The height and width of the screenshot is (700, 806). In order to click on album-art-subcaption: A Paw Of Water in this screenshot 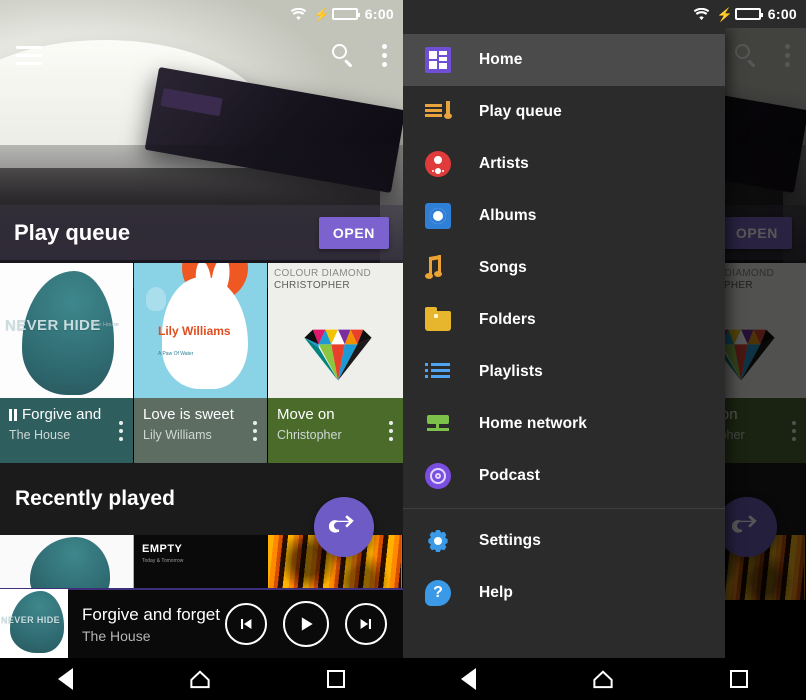, I will do `click(176, 354)`.